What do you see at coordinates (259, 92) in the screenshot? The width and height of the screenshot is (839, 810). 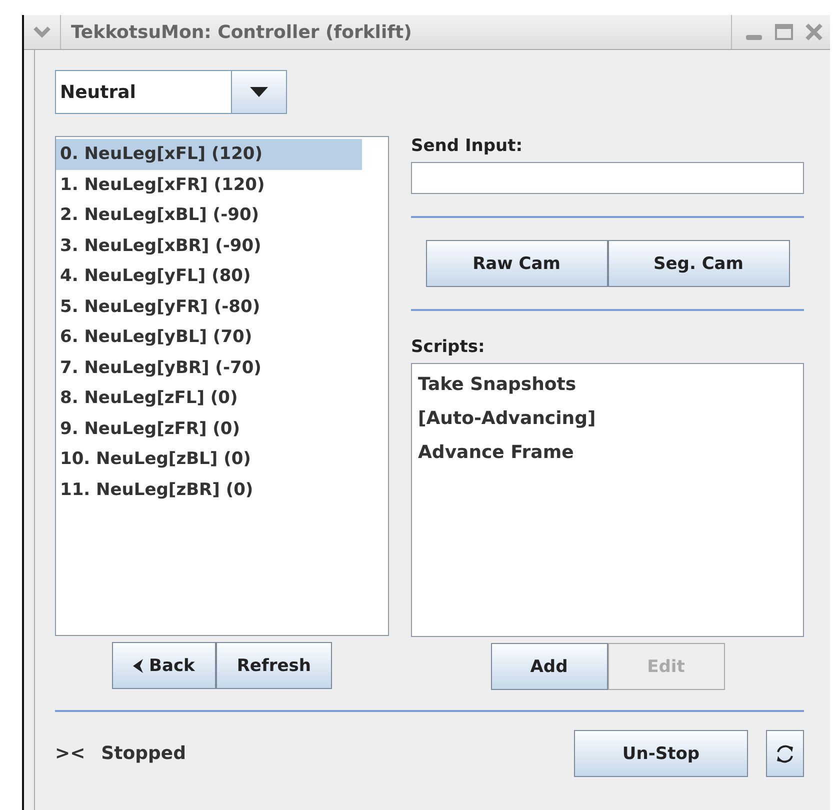 I see `dropdown-arrow-icon` at bounding box center [259, 92].